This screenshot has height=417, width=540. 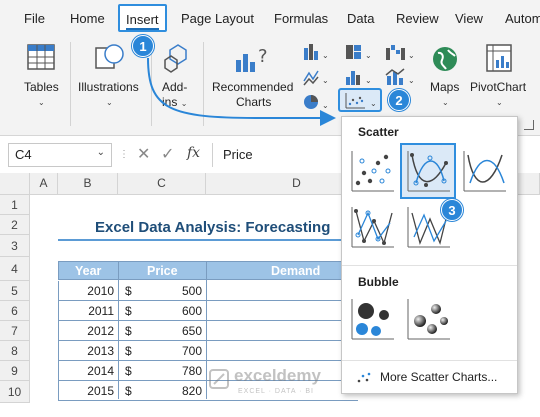 What do you see at coordinates (219, 379) in the screenshot?
I see `exceldemy-logo-icon` at bounding box center [219, 379].